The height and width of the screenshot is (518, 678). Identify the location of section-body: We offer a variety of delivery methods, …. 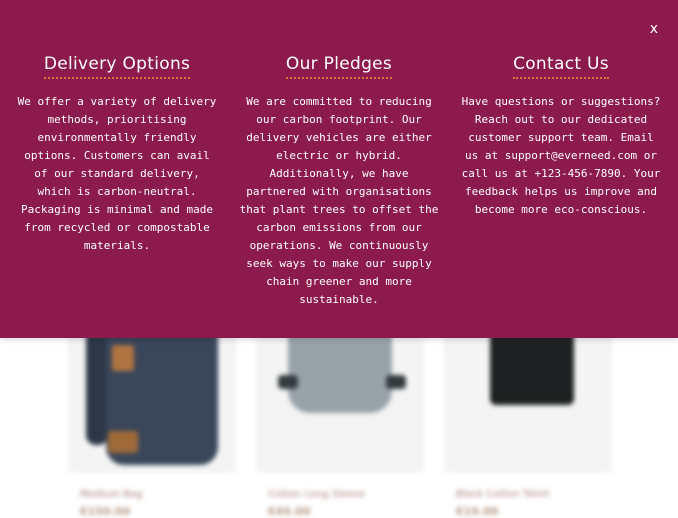
(117, 173).